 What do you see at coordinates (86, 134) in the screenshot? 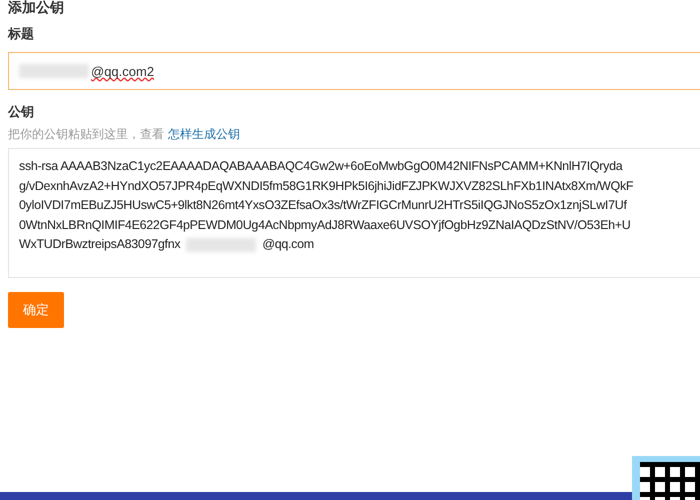
I see `hint-text: 把你的公钥粘贴到这里，查看` at bounding box center [86, 134].